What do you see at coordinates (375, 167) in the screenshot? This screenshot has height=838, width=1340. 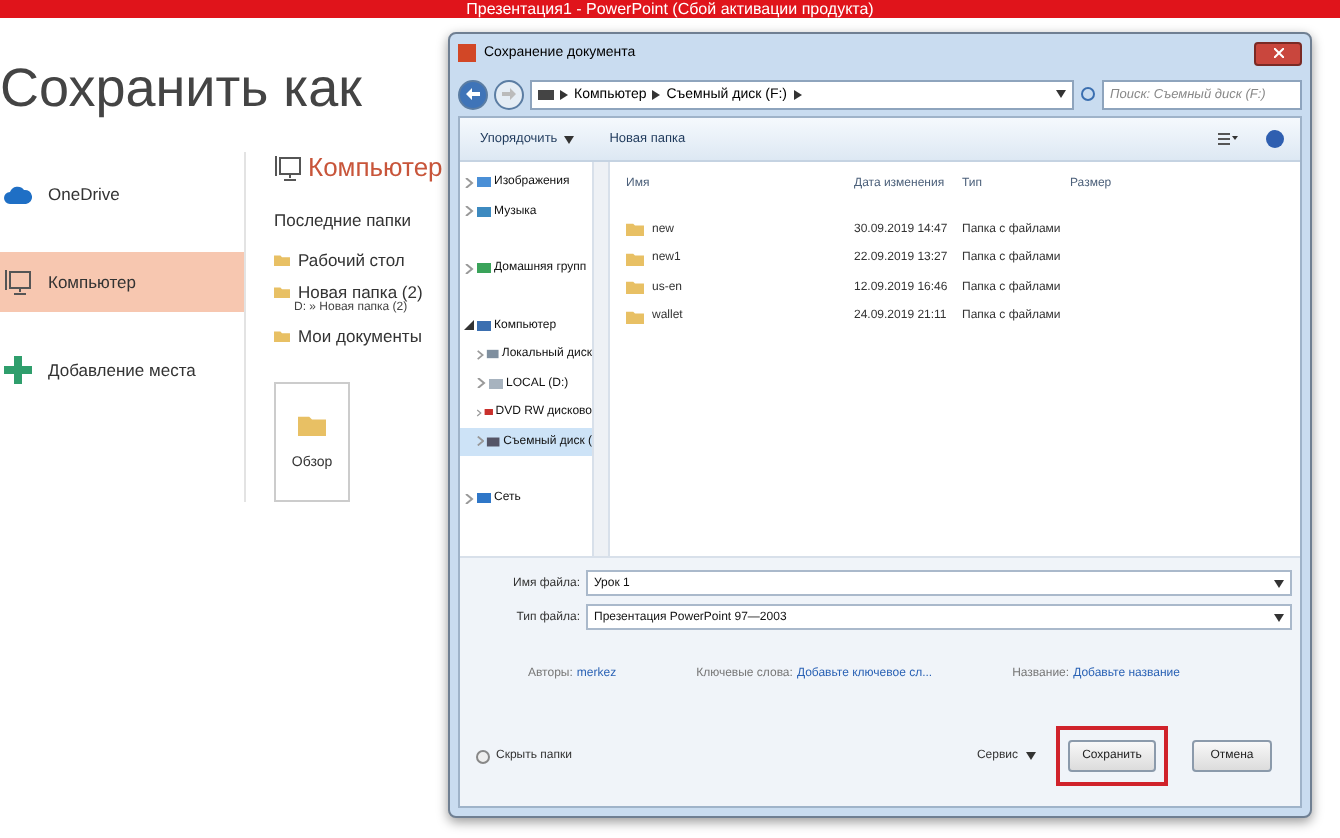 I see `panel-title: Компьютер` at bounding box center [375, 167].